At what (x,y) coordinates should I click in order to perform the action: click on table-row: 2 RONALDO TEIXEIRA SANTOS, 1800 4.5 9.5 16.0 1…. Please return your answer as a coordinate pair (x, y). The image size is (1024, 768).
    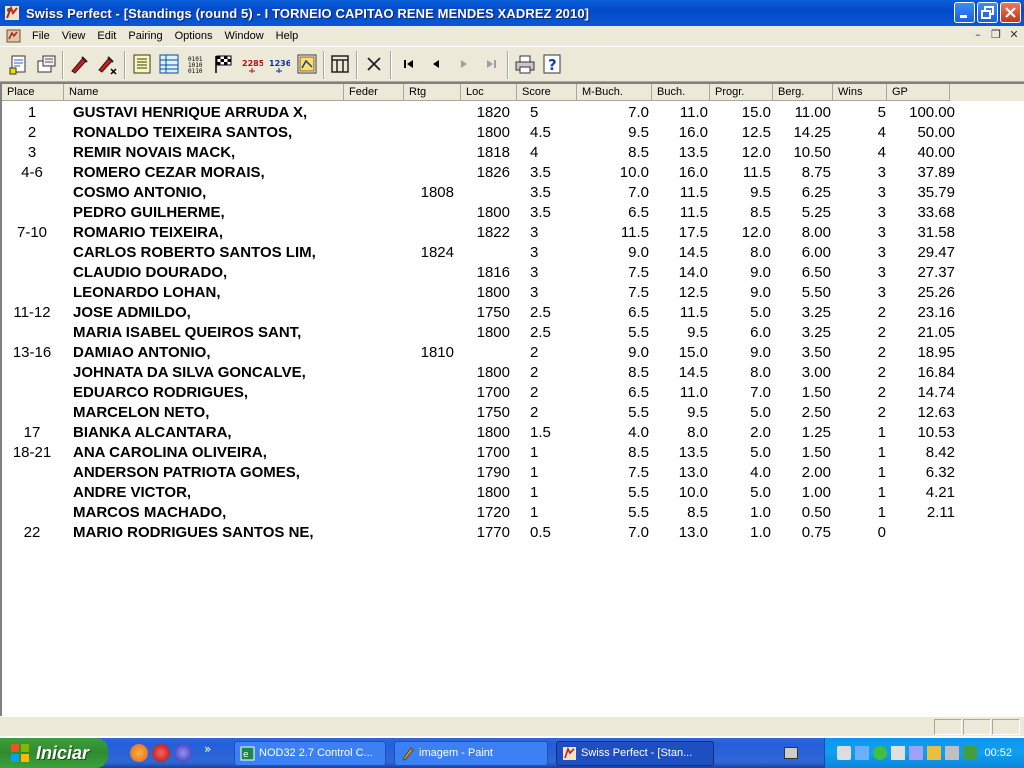
    Looking at the image, I should click on (513, 133).